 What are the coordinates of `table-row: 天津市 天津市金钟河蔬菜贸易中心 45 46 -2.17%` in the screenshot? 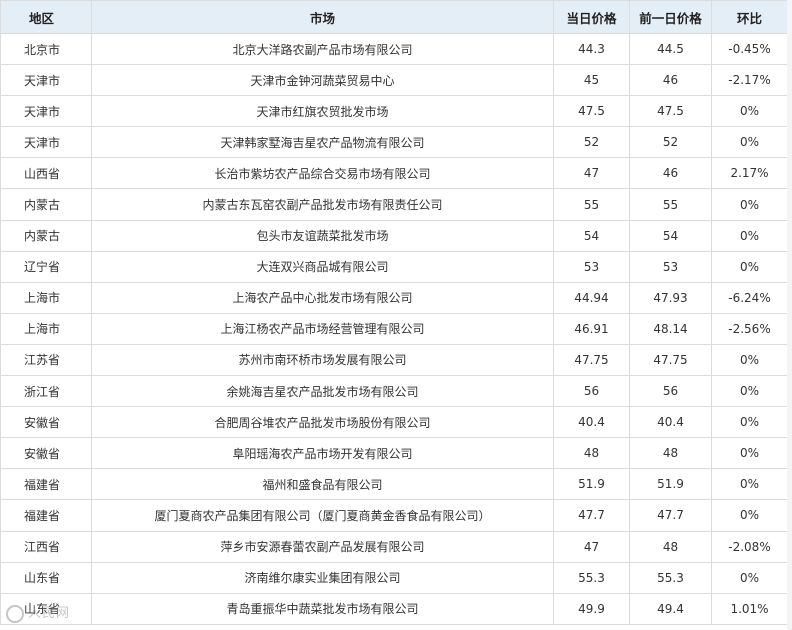 It's located at (394, 80).